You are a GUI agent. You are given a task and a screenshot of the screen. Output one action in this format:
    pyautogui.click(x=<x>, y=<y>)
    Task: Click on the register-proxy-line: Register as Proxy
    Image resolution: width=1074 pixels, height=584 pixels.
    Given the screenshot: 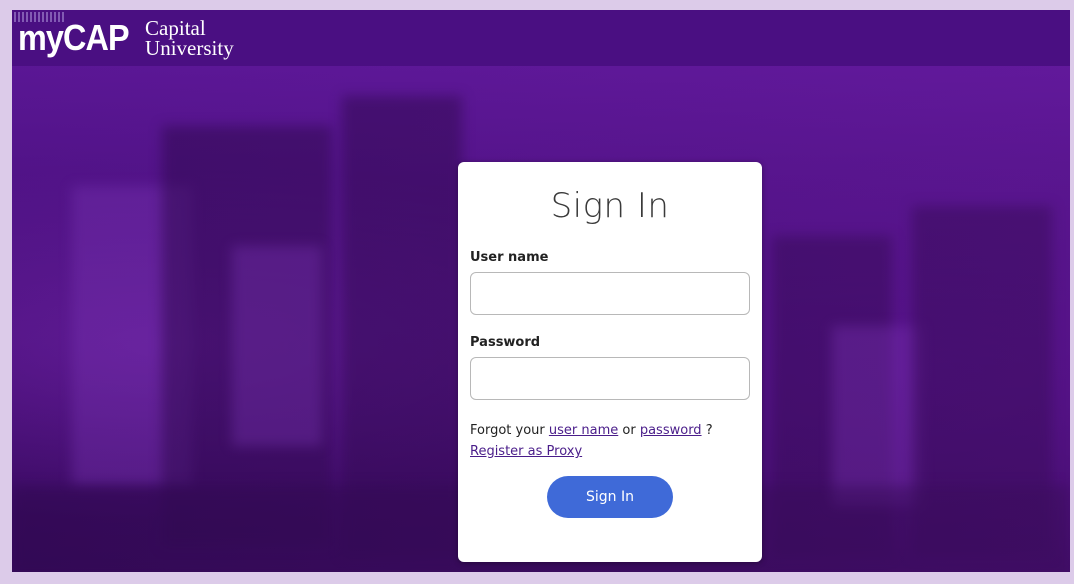 What is the action you would take?
    pyautogui.click(x=610, y=451)
    